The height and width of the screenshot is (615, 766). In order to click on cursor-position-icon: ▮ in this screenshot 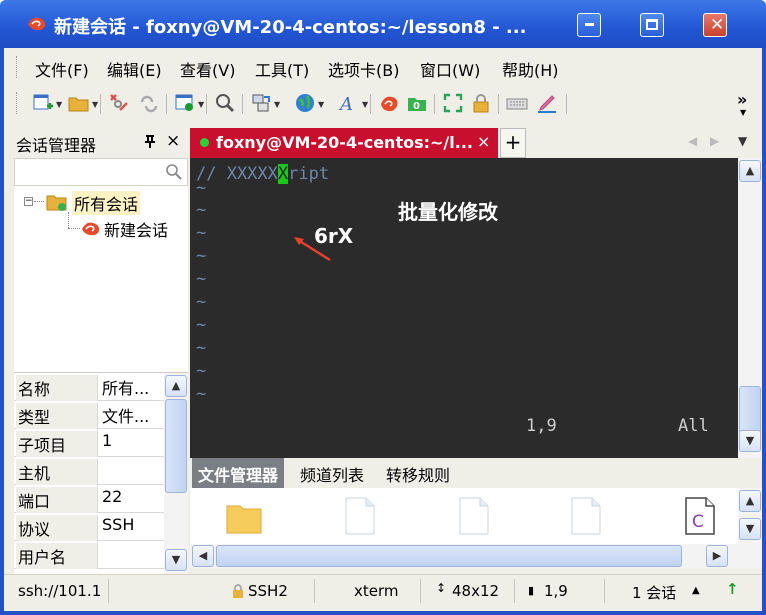, I will do `click(531, 590)`.